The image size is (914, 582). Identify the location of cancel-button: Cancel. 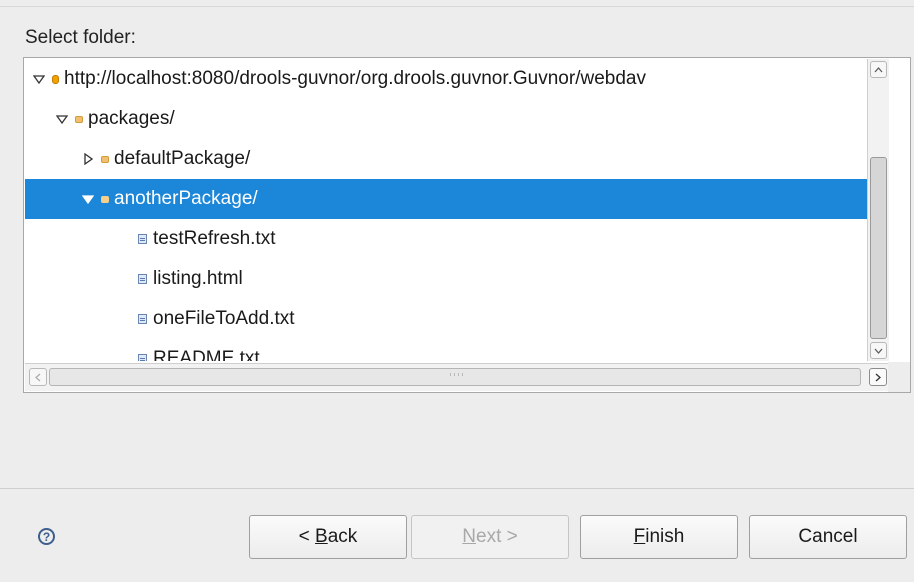
(828, 537).